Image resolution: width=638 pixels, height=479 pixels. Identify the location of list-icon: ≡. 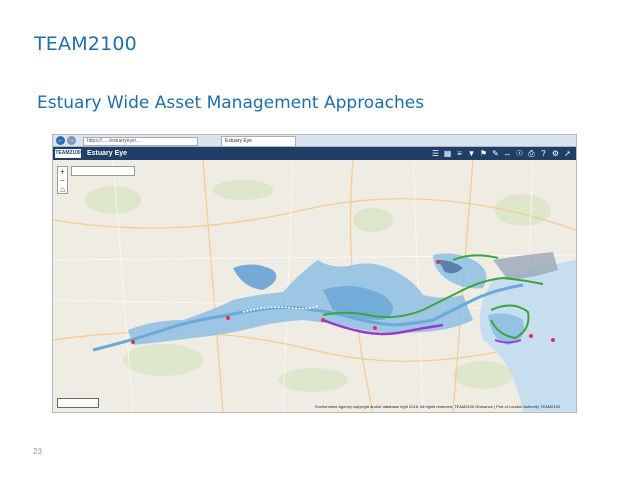
(459, 153).